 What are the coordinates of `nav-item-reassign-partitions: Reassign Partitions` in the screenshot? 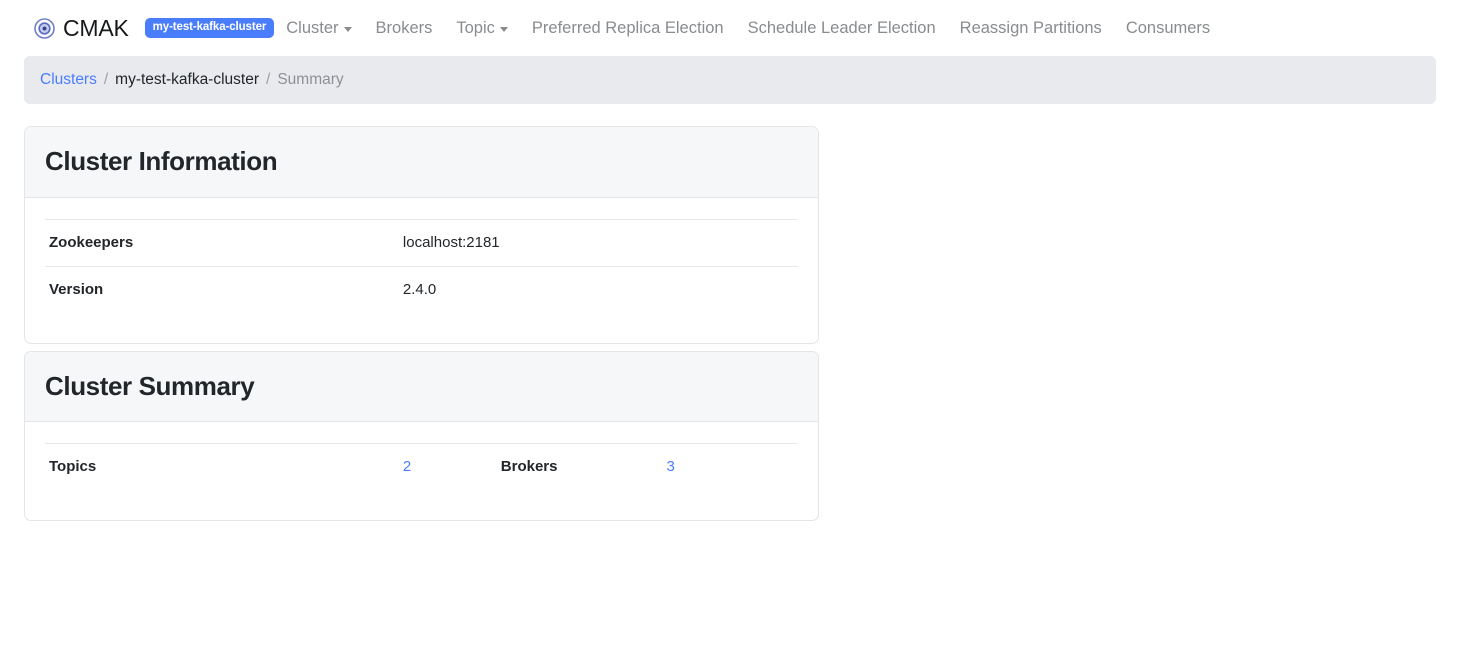 It's located at (1031, 28).